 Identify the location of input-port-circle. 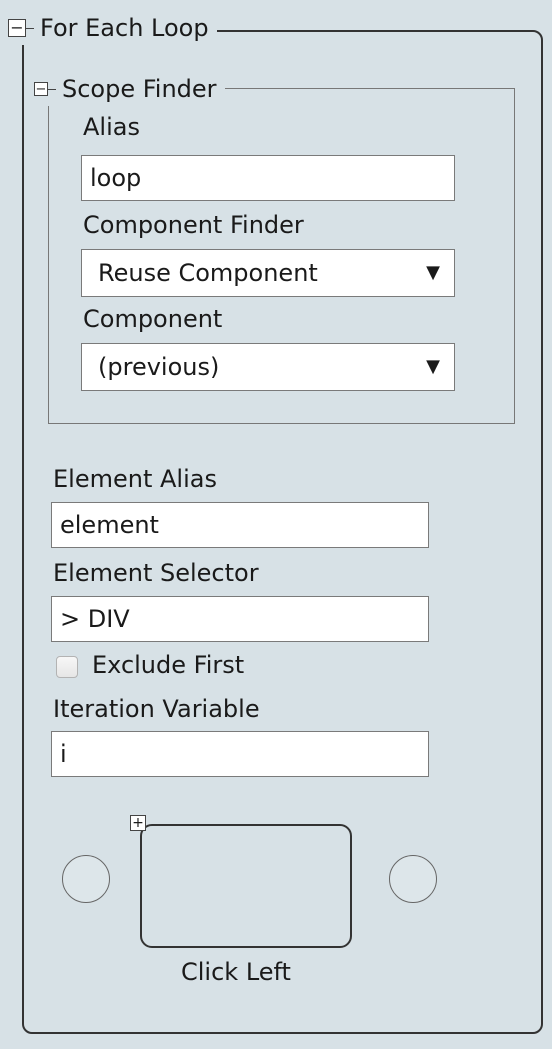
(86, 879).